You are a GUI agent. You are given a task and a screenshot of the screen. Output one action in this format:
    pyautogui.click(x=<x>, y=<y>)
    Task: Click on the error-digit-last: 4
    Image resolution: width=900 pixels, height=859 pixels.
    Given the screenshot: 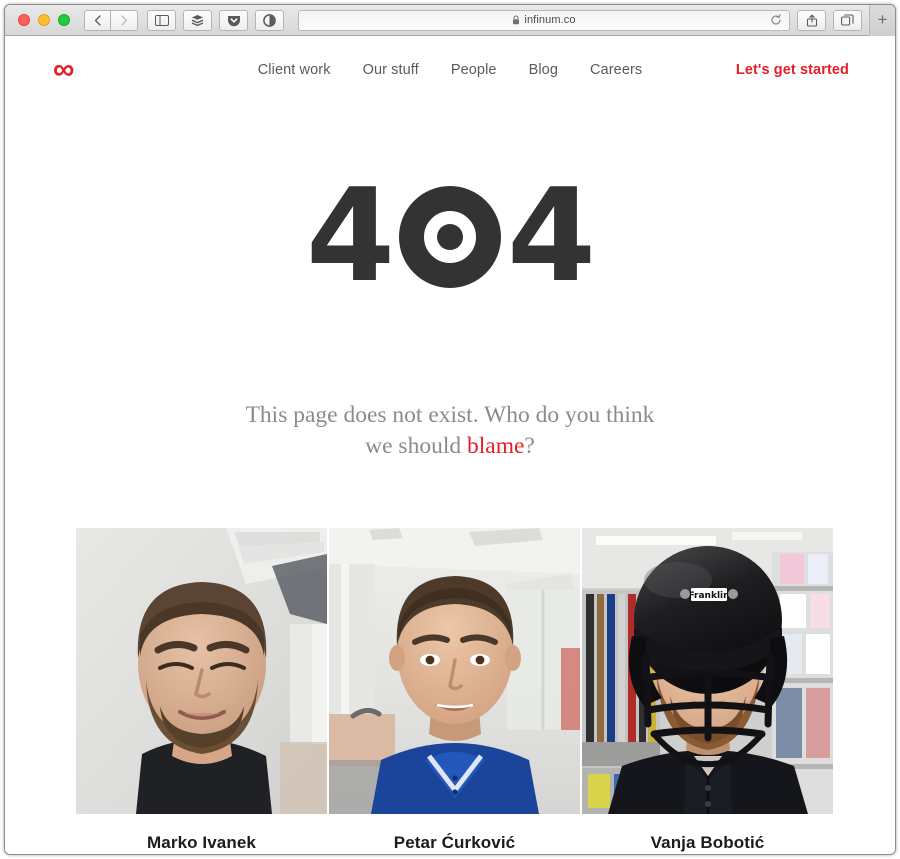 What is the action you would take?
    pyautogui.click(x=551, y=236)
    